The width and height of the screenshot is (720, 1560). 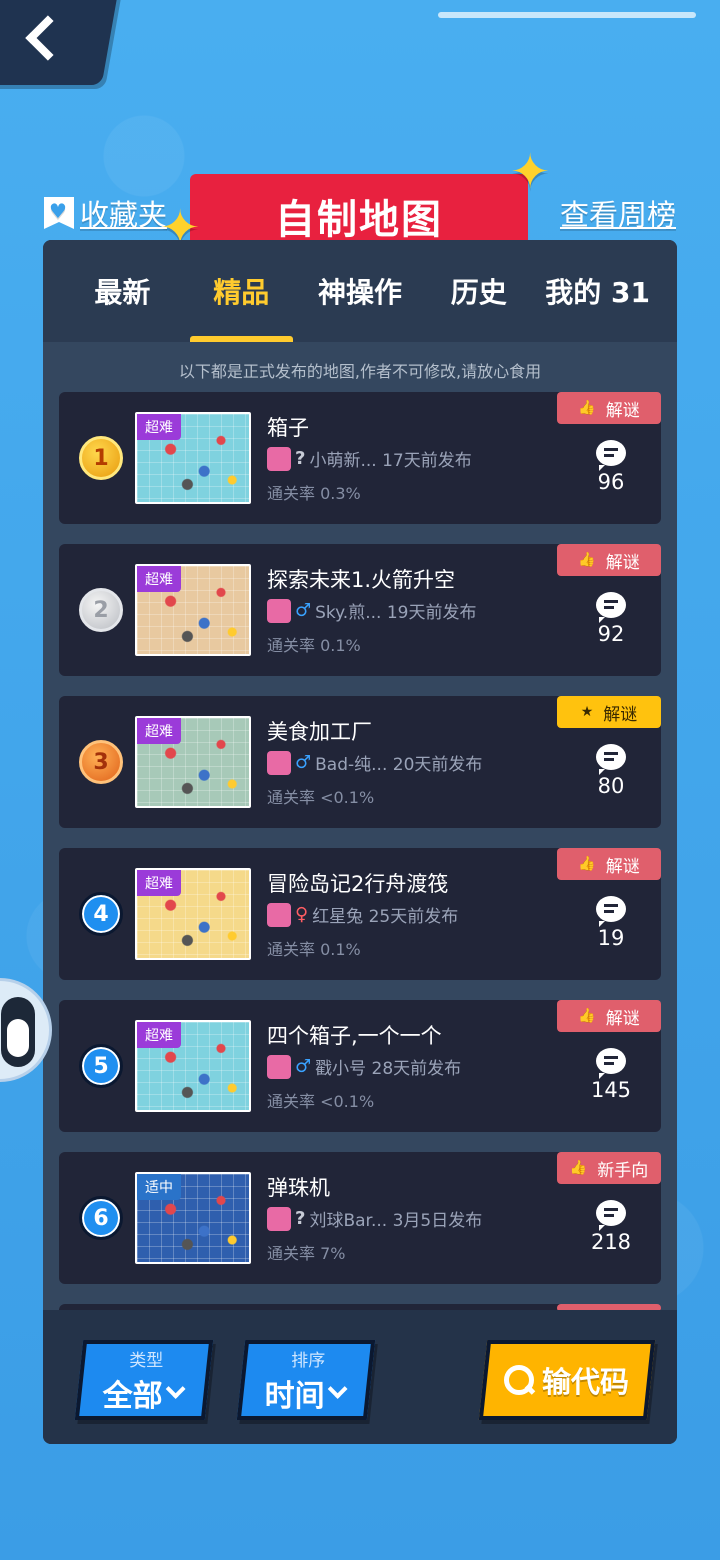 I want to click on tab-mine: 我的 31, so click(x=597, y=291).